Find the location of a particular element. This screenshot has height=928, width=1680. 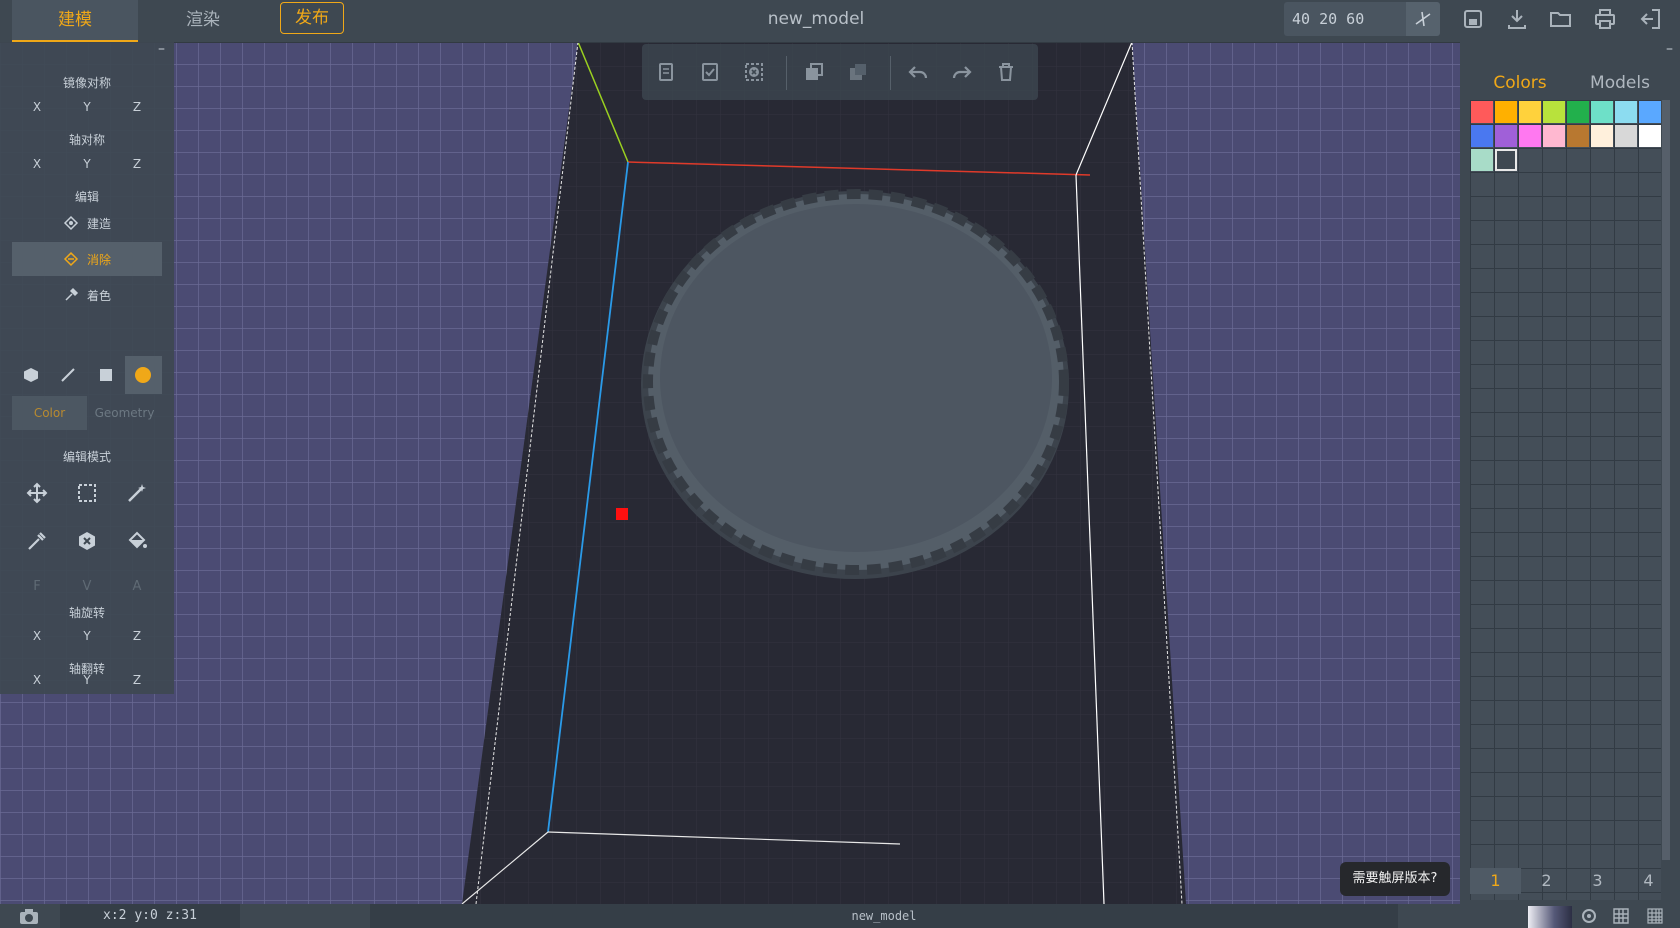

subtract-icon is located at coordinates (858, 72).